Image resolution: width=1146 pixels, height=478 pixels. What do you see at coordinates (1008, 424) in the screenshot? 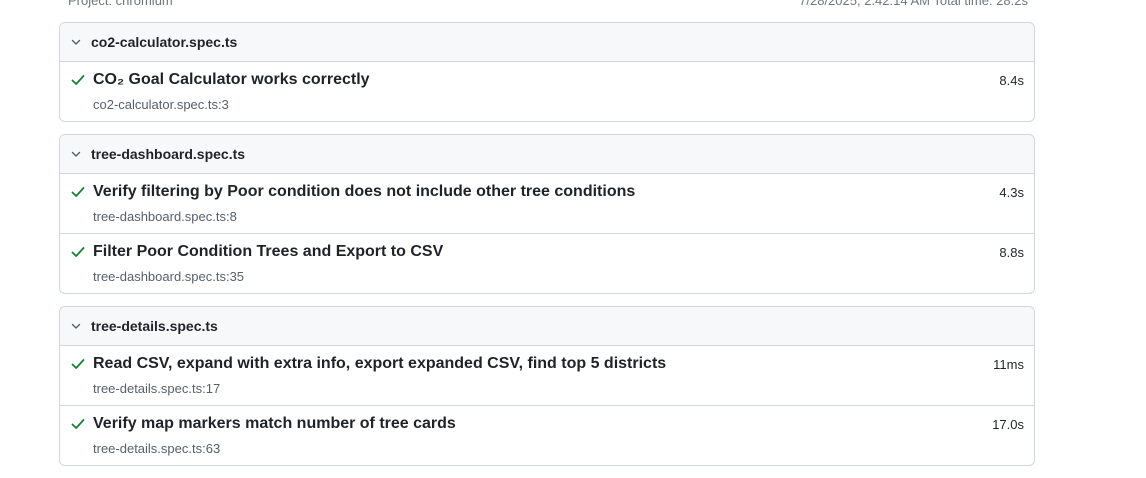
I see `test-duration: 17.0s` at bounding box center [1008, 424].